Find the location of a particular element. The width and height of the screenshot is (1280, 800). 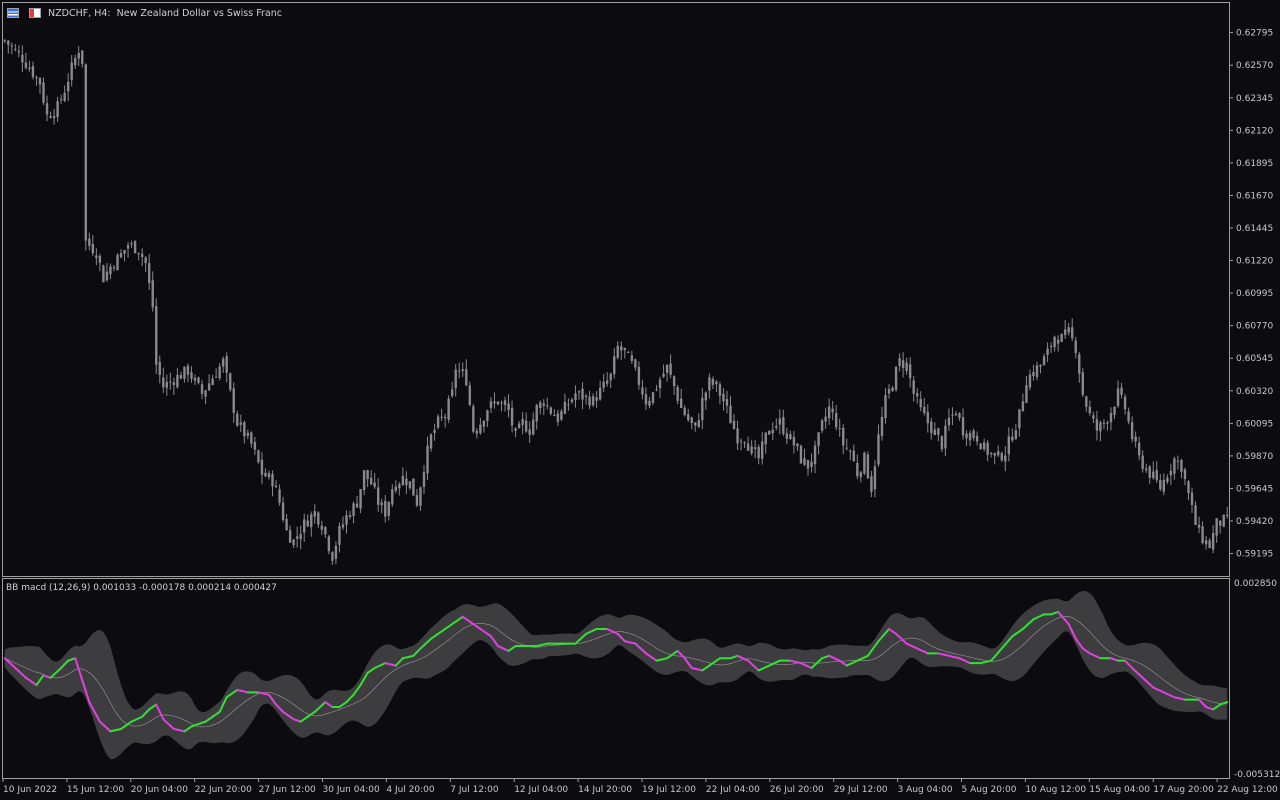

time-tick-label: 12 Jul 04:00 is located at coordinates (541, 790).